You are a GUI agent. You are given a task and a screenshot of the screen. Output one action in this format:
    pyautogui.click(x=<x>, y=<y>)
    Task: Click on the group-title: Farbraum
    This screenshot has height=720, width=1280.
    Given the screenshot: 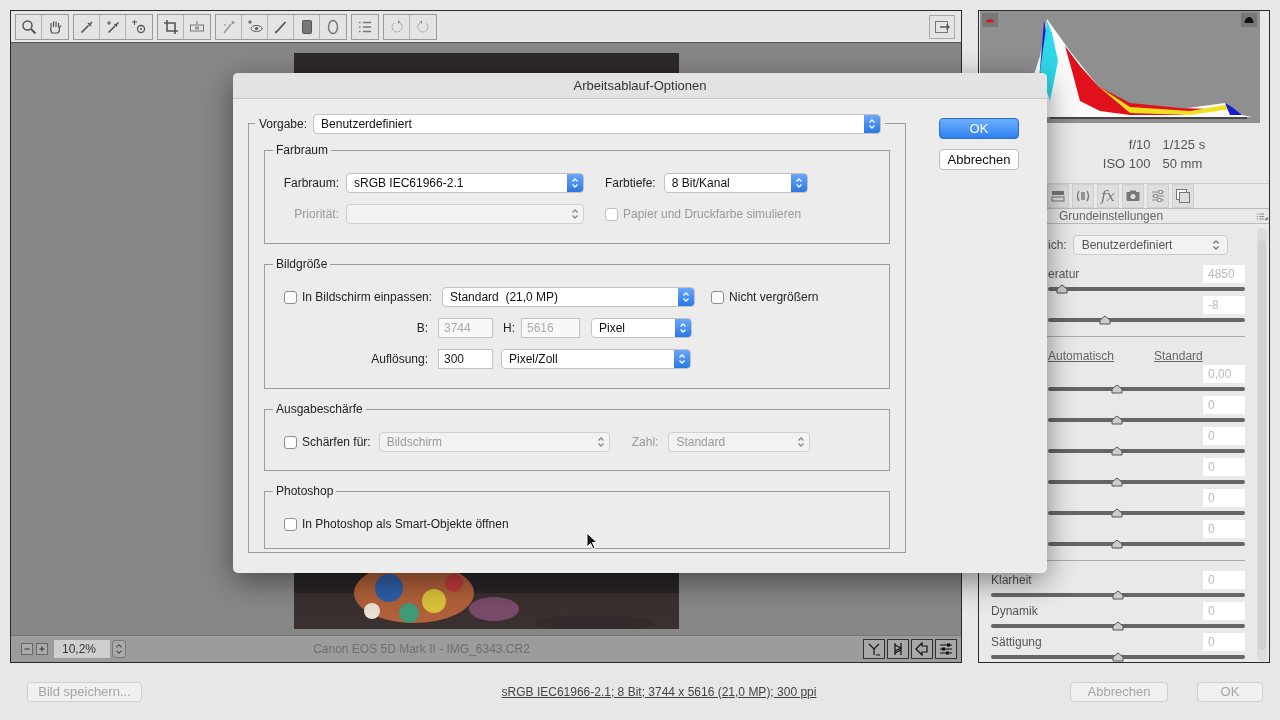 What is the action you would take?
    pyautogui.click(x=302, y=150)
    